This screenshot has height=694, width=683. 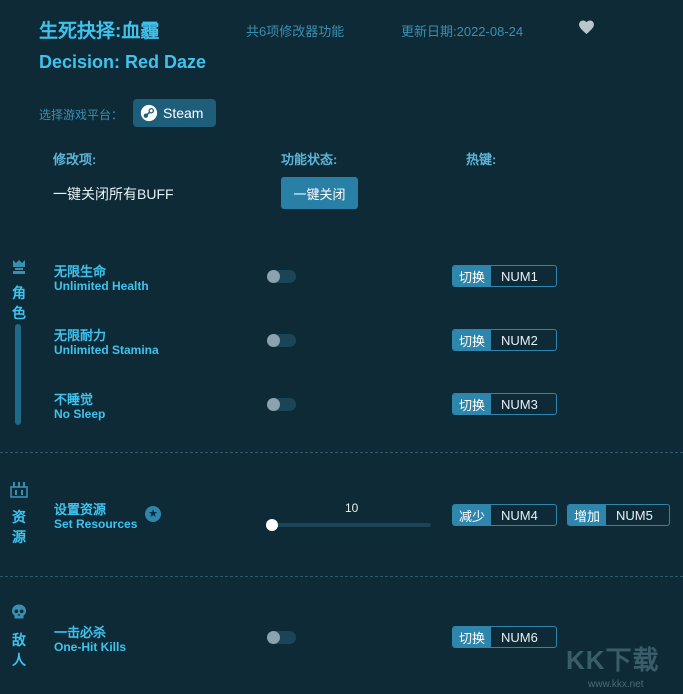 I want to click on category-resources-char1: 资, so click(x=19, y=517).